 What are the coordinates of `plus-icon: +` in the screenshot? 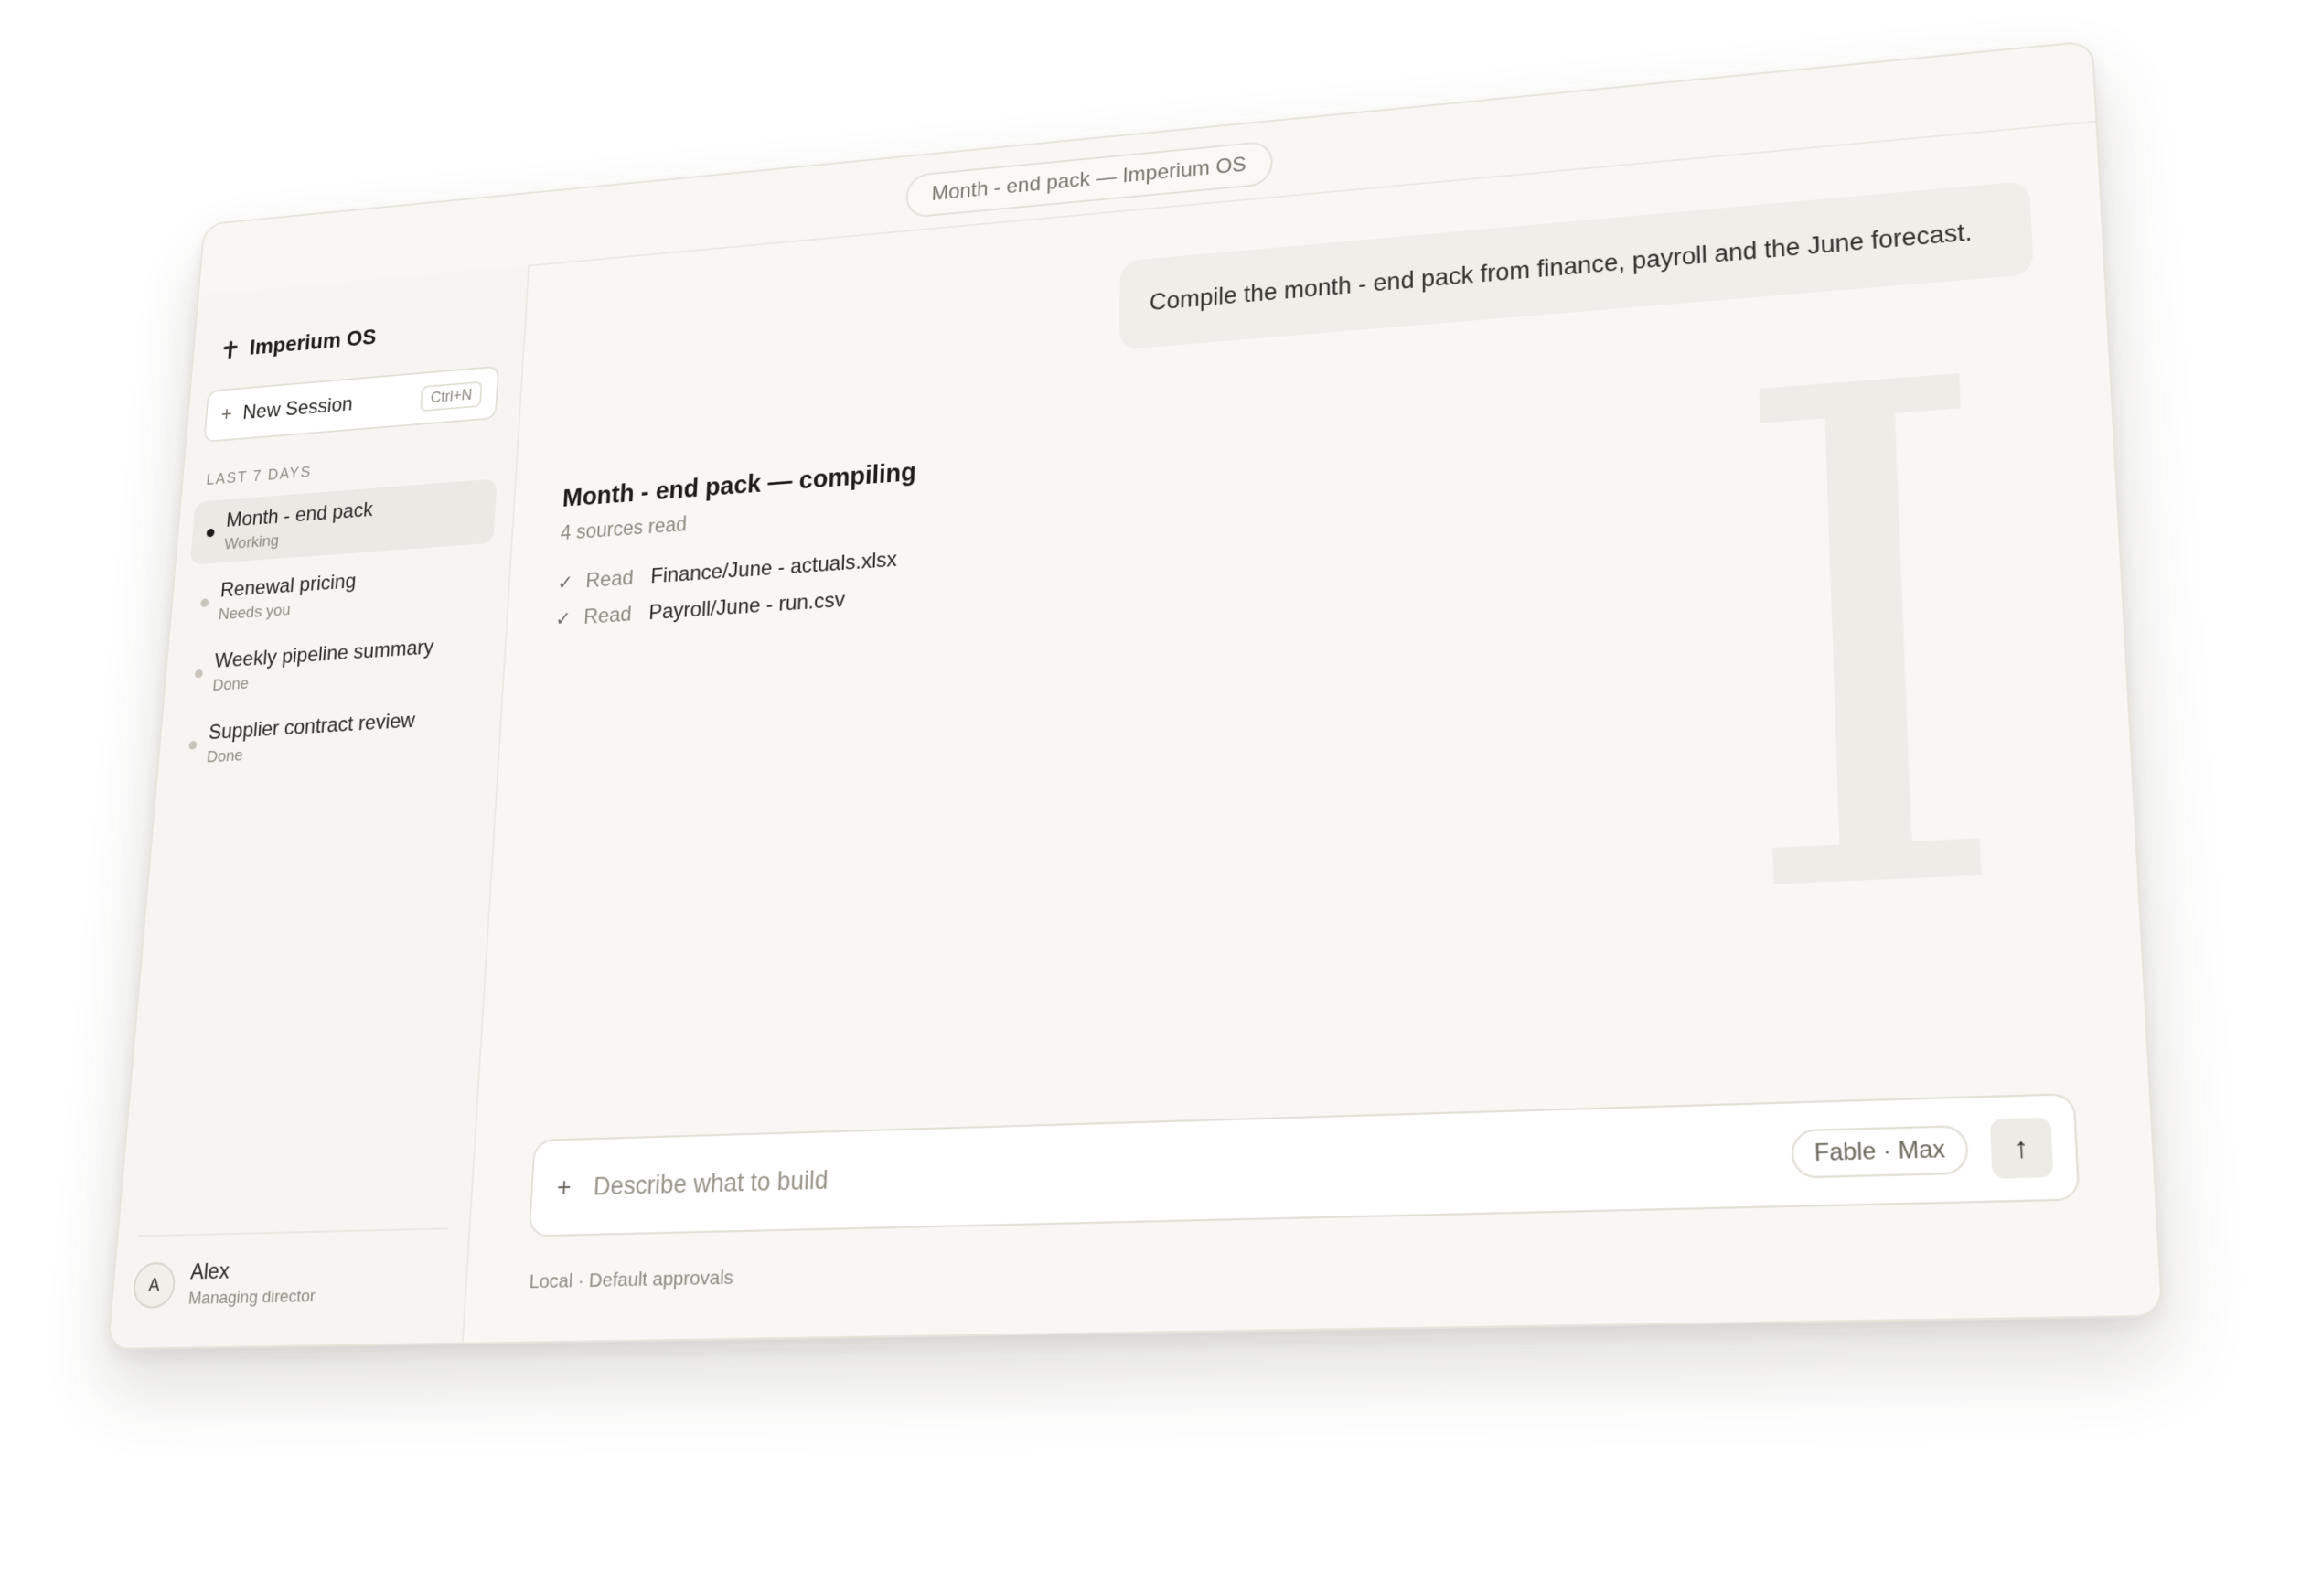 It's located at (226, 414).